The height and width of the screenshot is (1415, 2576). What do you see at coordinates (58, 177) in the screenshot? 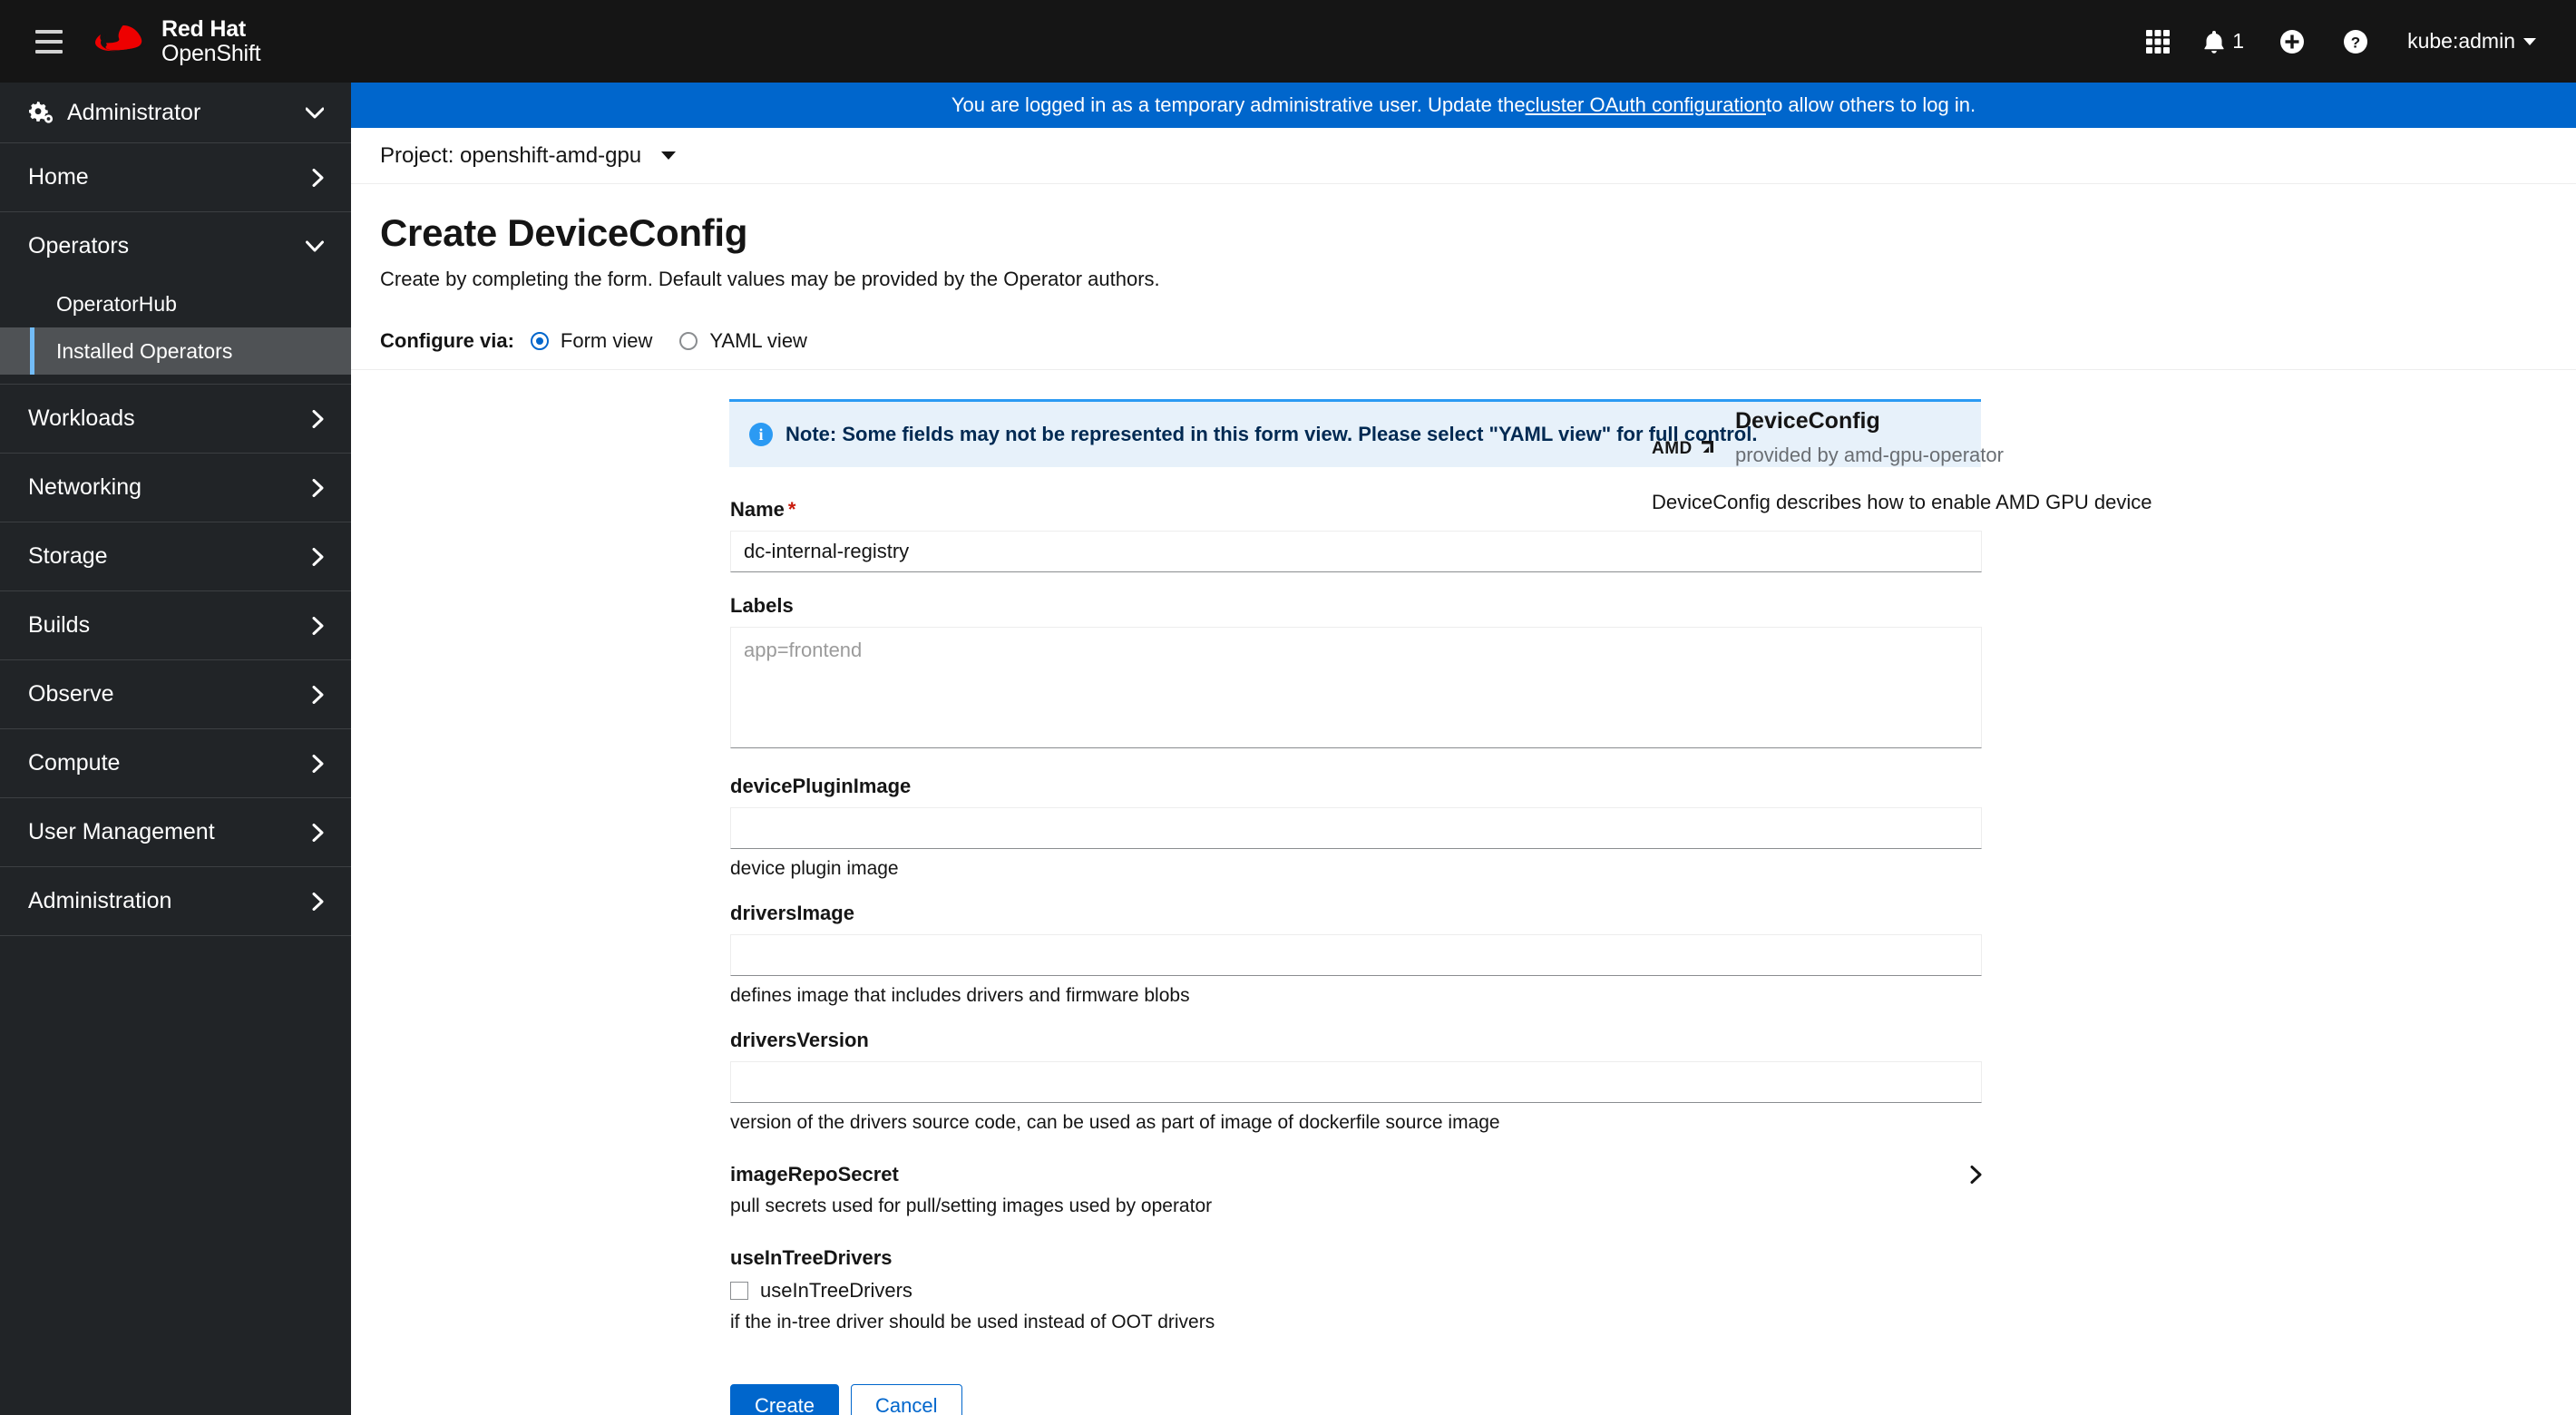
I see `sidebar-item-label: Home` at bounding box center [58, 177].